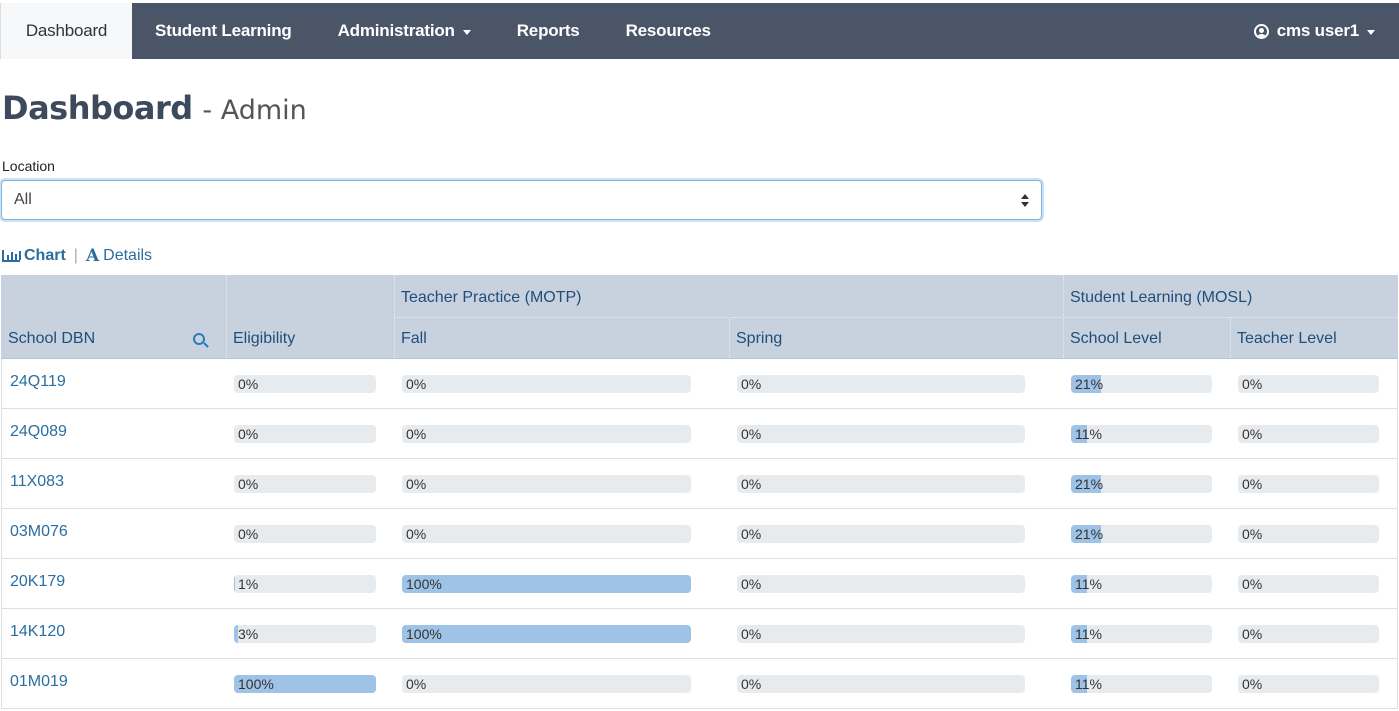 The image size is (1399, 711). I want to click on location-select: All, so click(521, 200).